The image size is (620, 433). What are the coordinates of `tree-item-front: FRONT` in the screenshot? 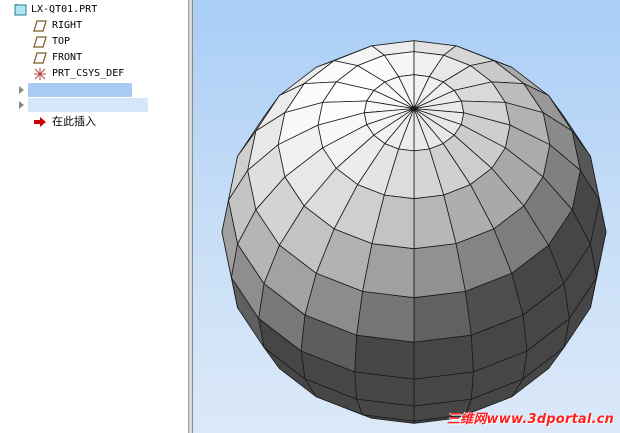 It's located at (108, 58).